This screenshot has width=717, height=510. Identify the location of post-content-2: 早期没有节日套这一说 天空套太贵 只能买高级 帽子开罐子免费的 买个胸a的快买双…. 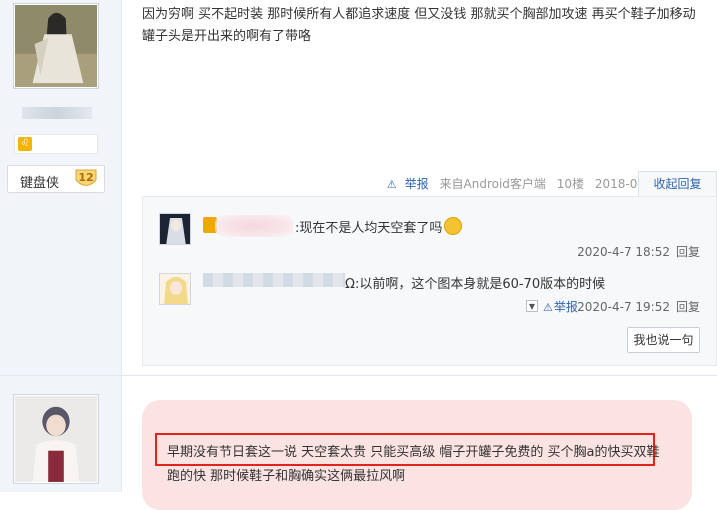
(413, 464).